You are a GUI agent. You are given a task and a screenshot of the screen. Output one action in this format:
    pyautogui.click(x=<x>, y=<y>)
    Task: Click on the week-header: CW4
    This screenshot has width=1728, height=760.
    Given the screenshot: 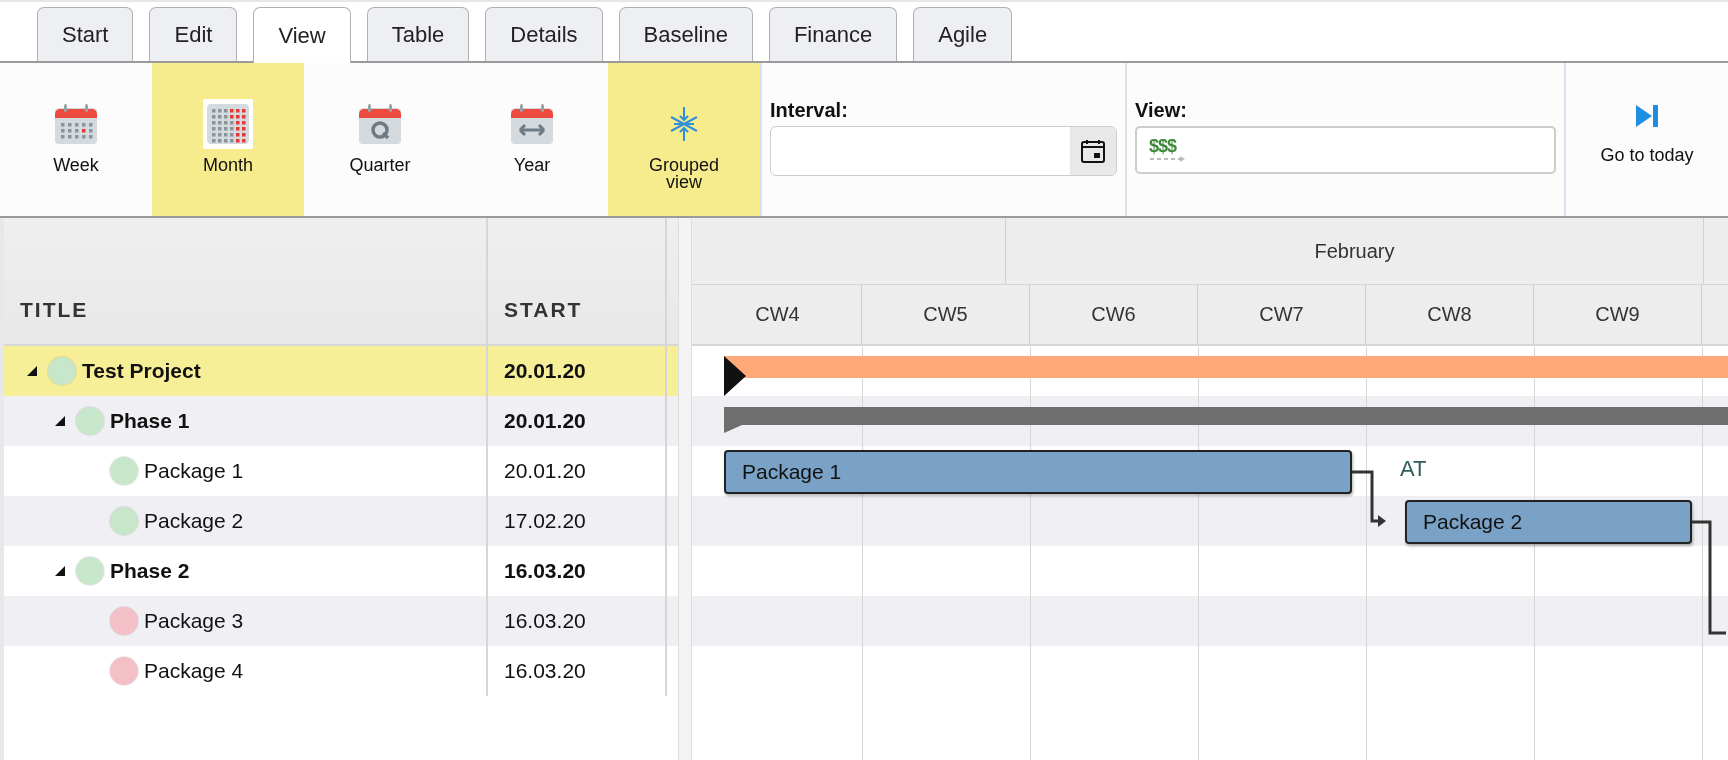 What is the action you would take?
    pyautogui.click(x=778, y=314)
    